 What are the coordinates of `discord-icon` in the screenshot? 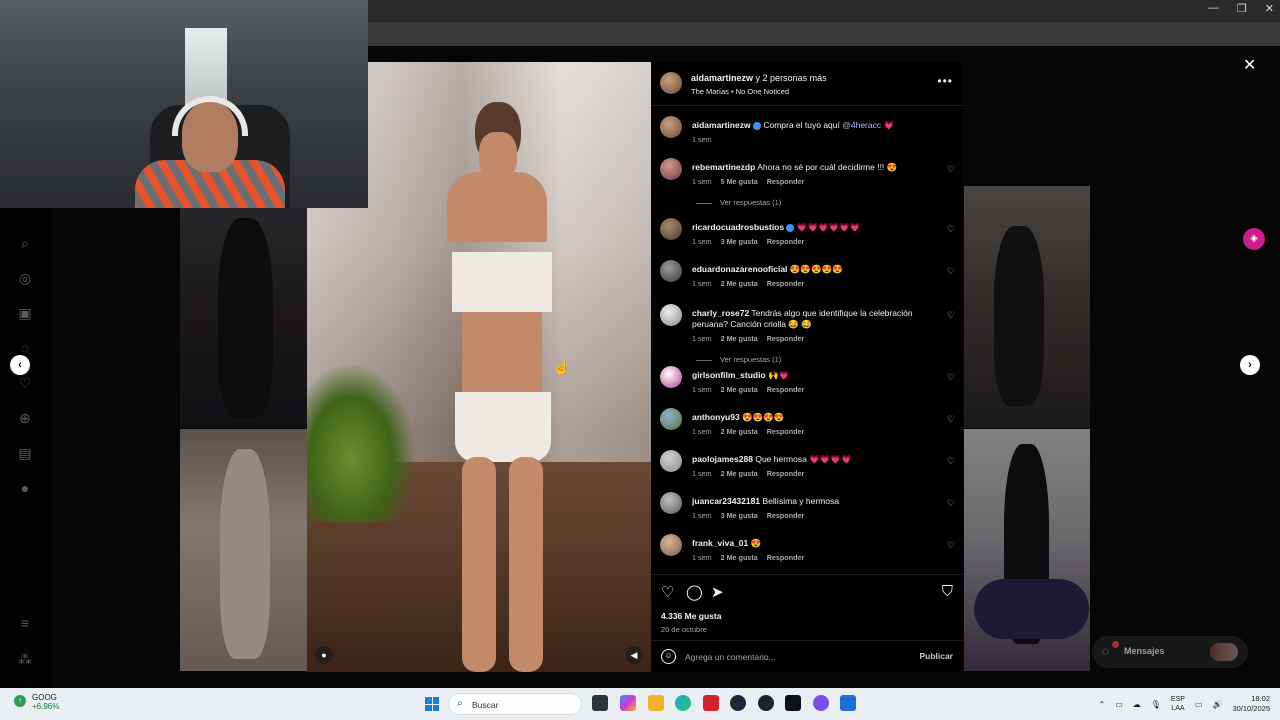 It's located at (821, 703).